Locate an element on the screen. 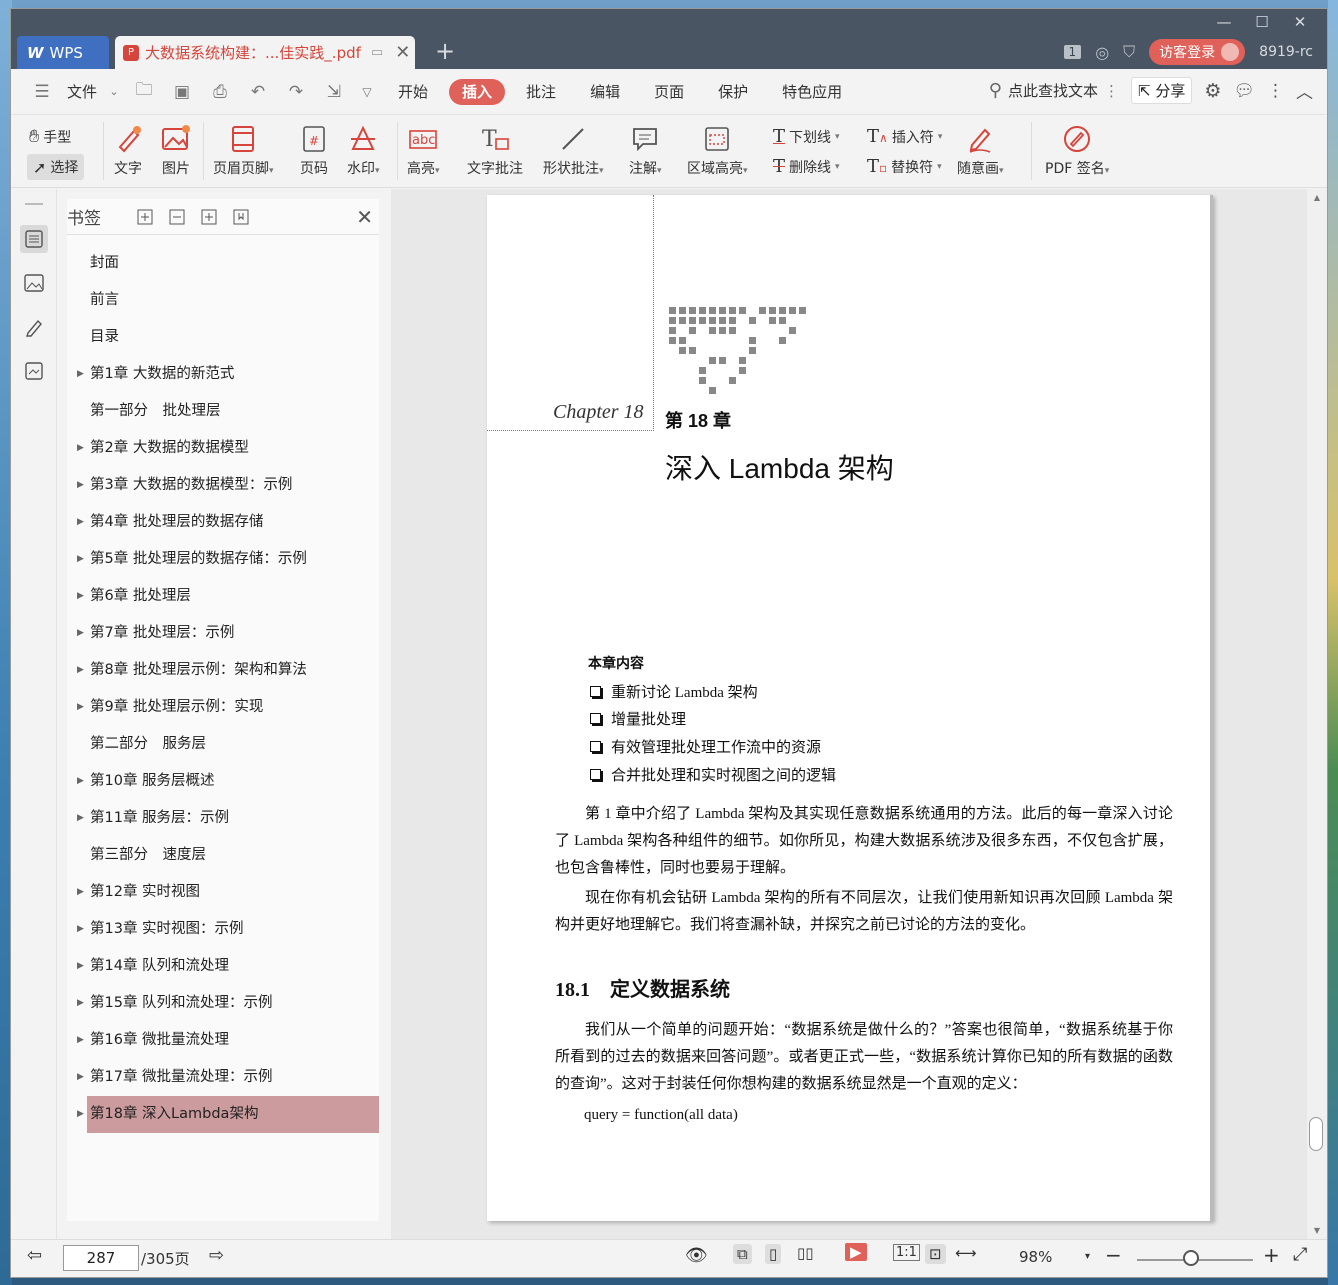  insert-text-button: 文字 is located at coordinates (128, 151).